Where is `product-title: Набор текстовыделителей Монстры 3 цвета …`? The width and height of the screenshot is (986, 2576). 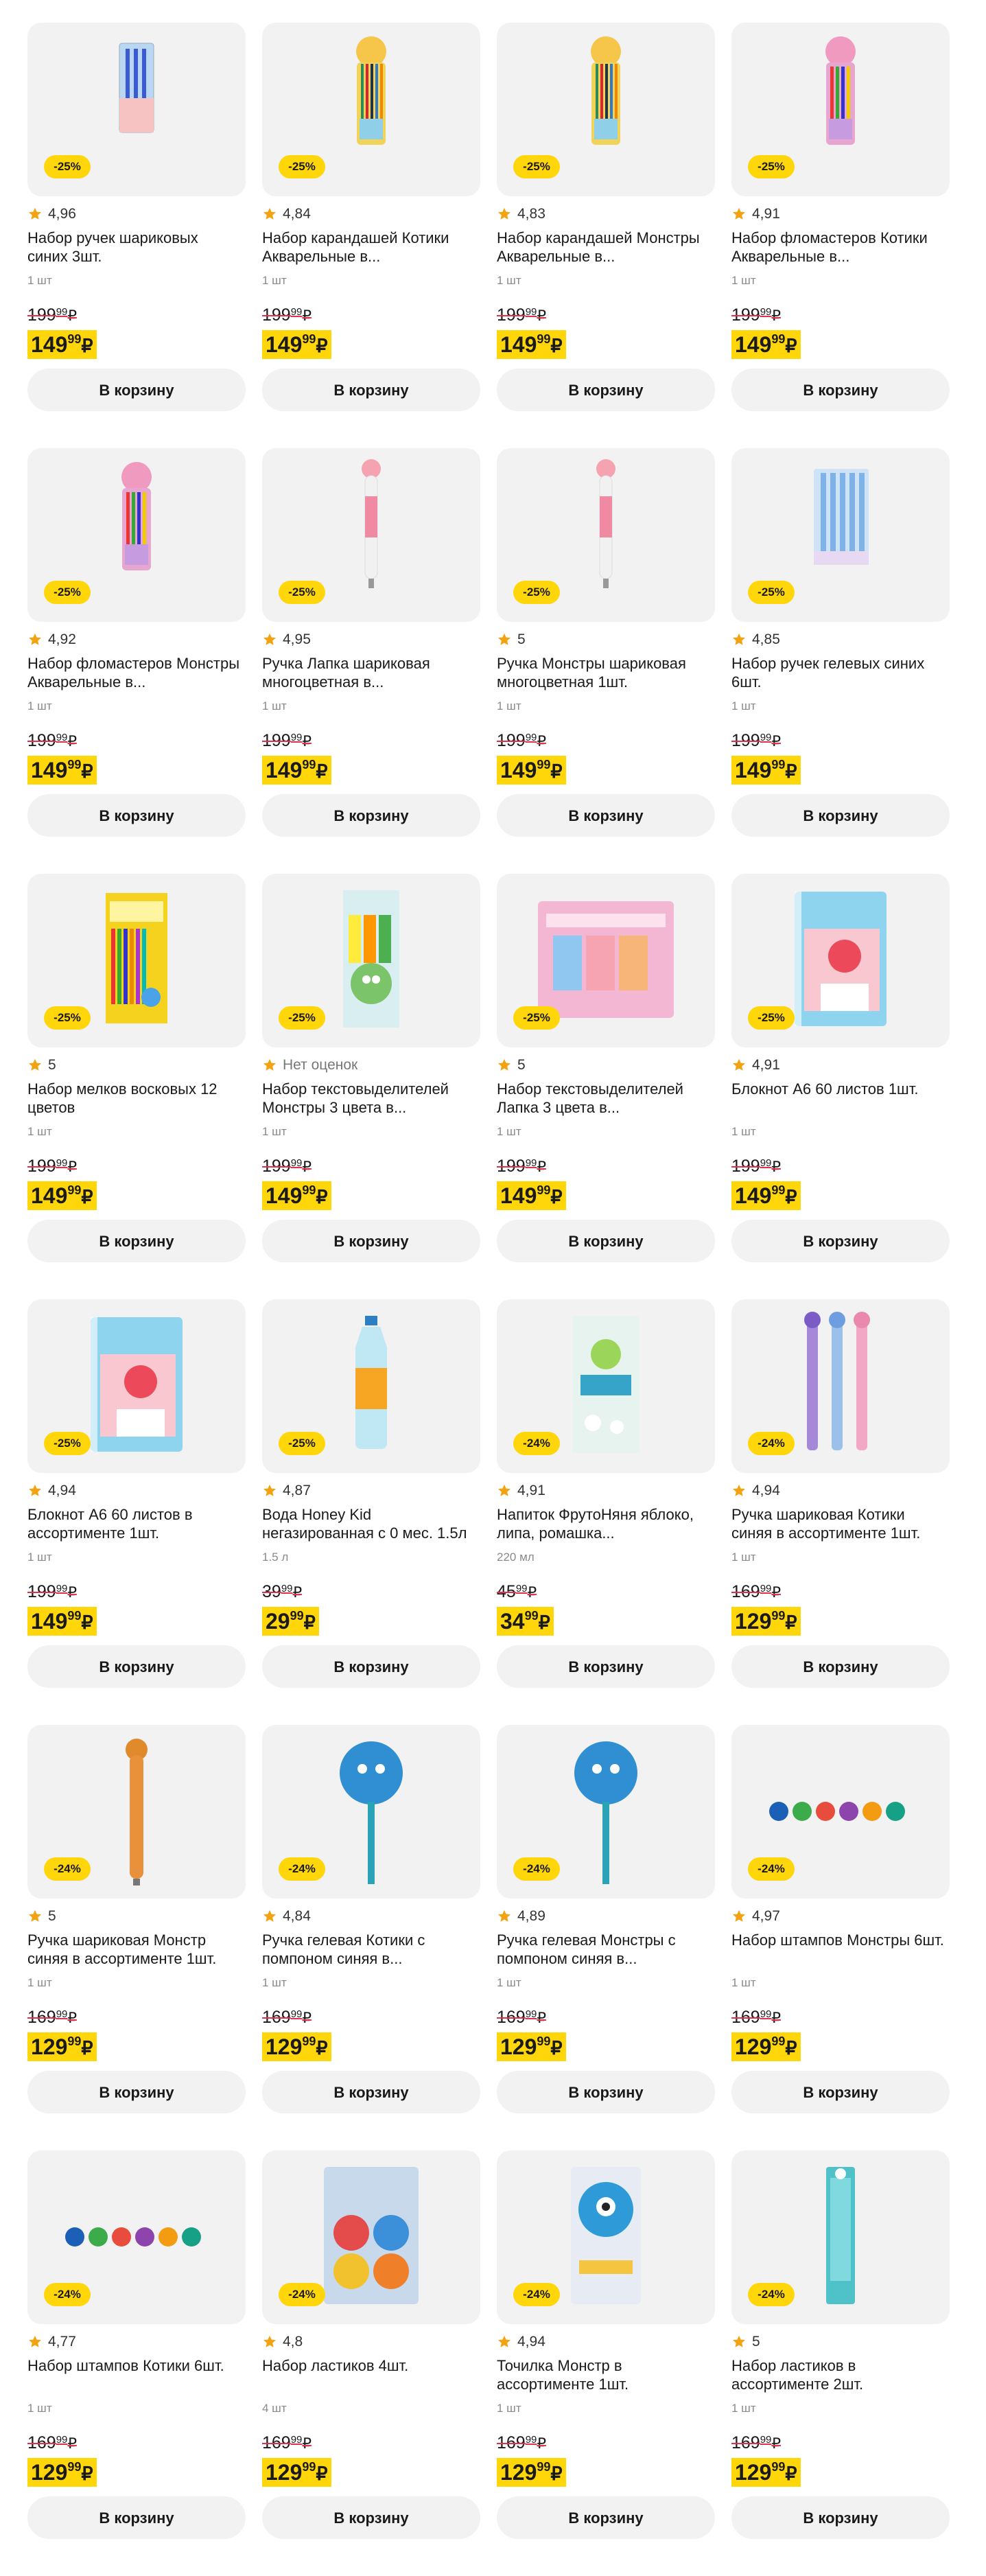
product-title: Набор текстовыделителей Монстры 3 цвета … is located at coordinates (368, 1098).